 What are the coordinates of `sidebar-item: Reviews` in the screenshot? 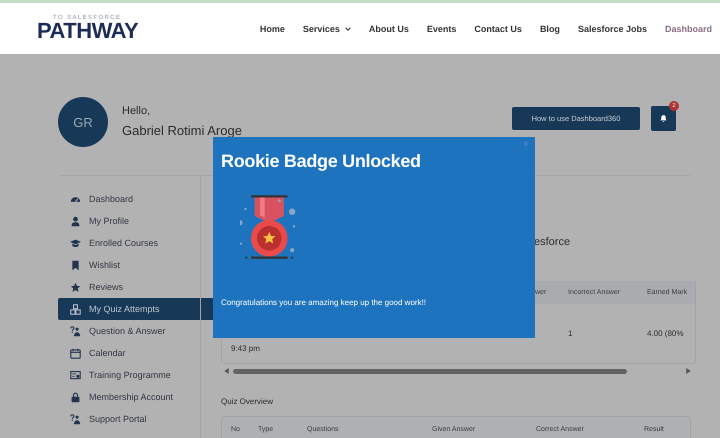 It's located at (137, 287).